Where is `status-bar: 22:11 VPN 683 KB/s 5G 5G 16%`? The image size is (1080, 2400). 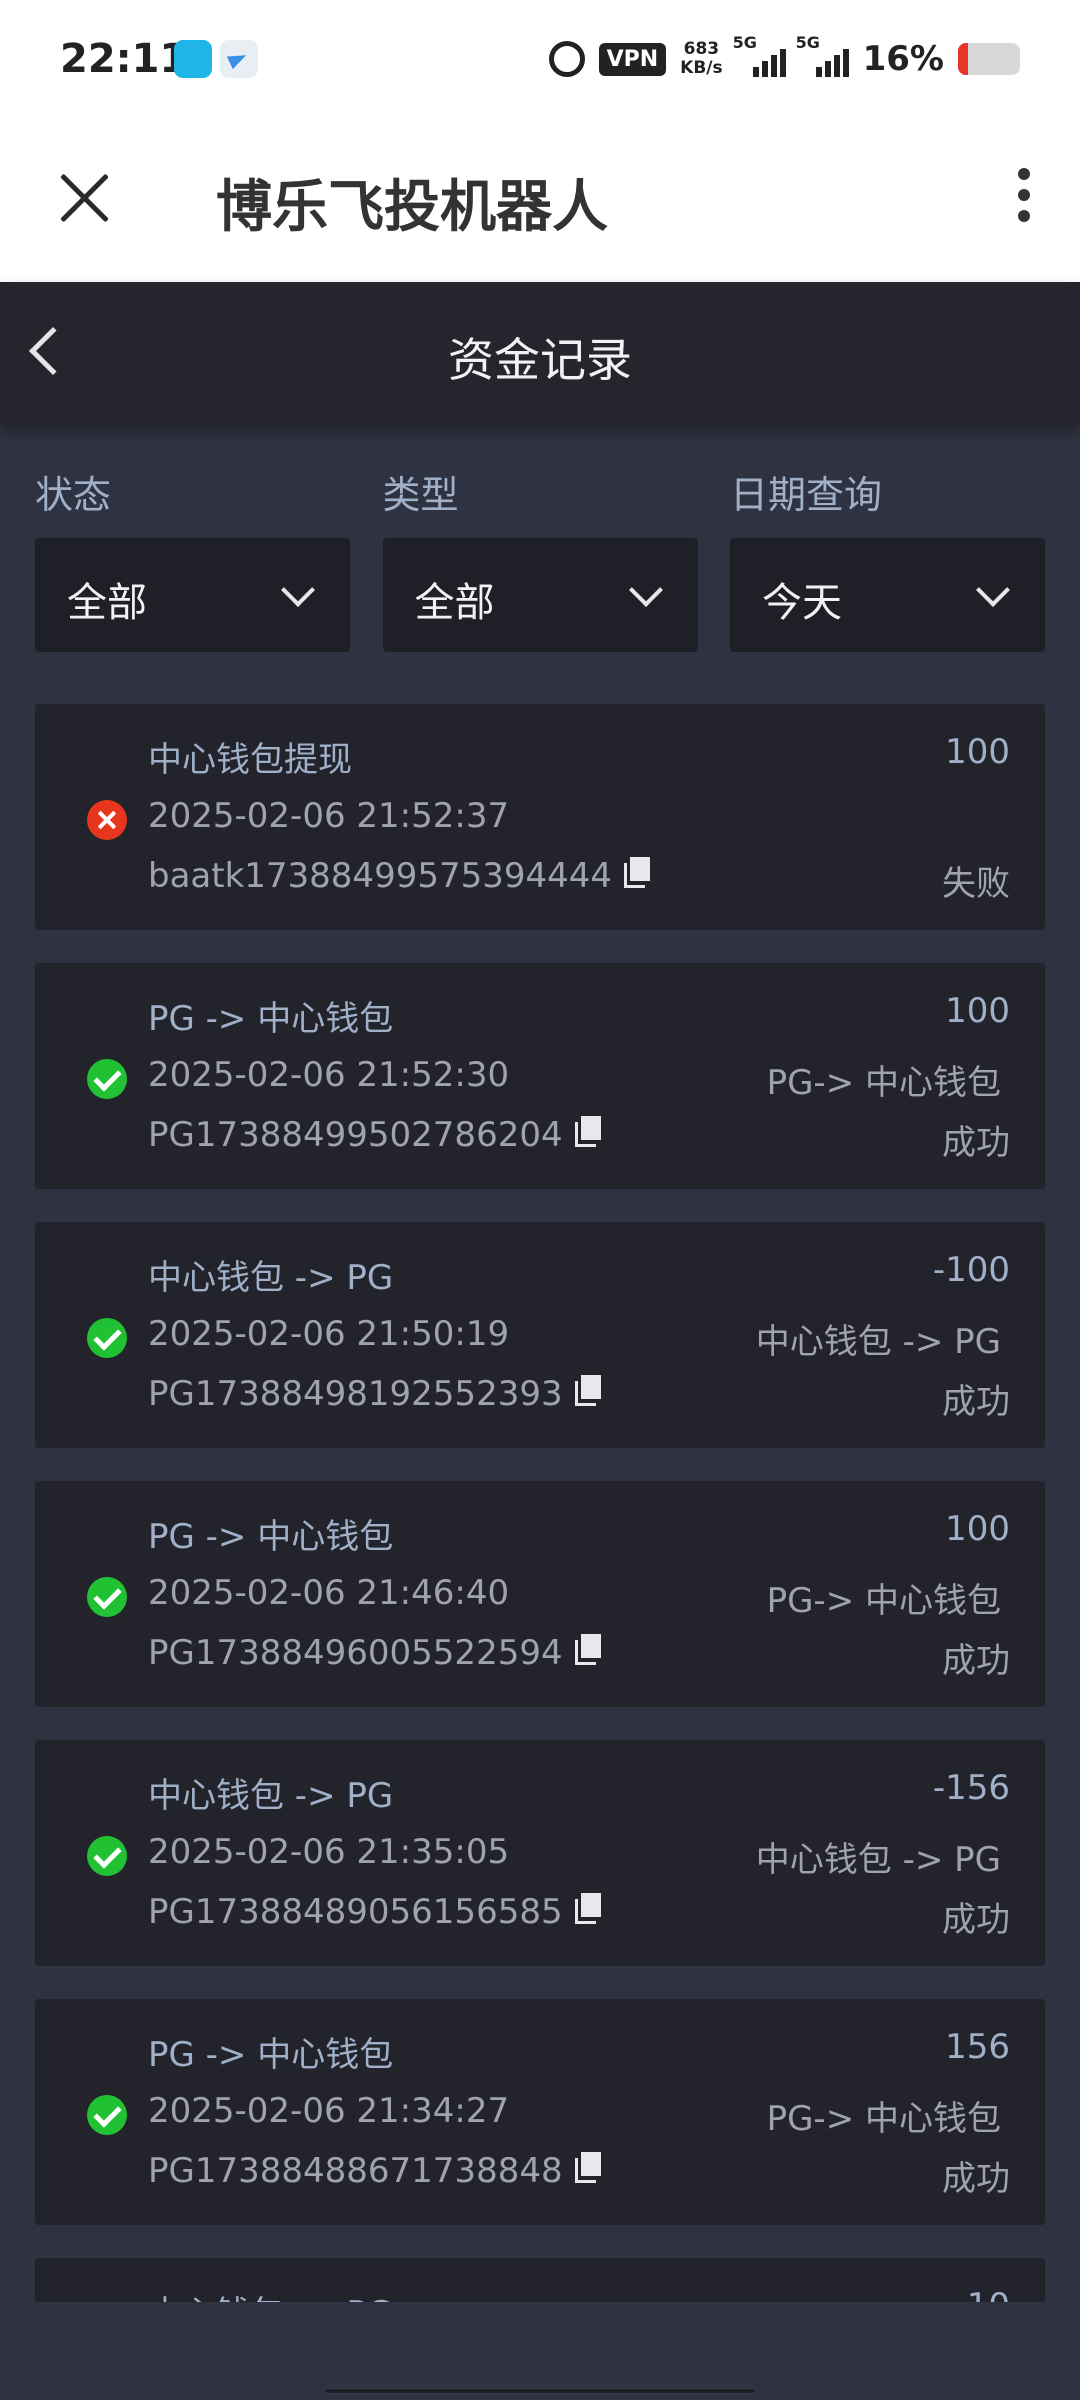 status-bar: 22:11 VPN 683 KB/s 5G 5G 16% is located at coordinates (540, 59).